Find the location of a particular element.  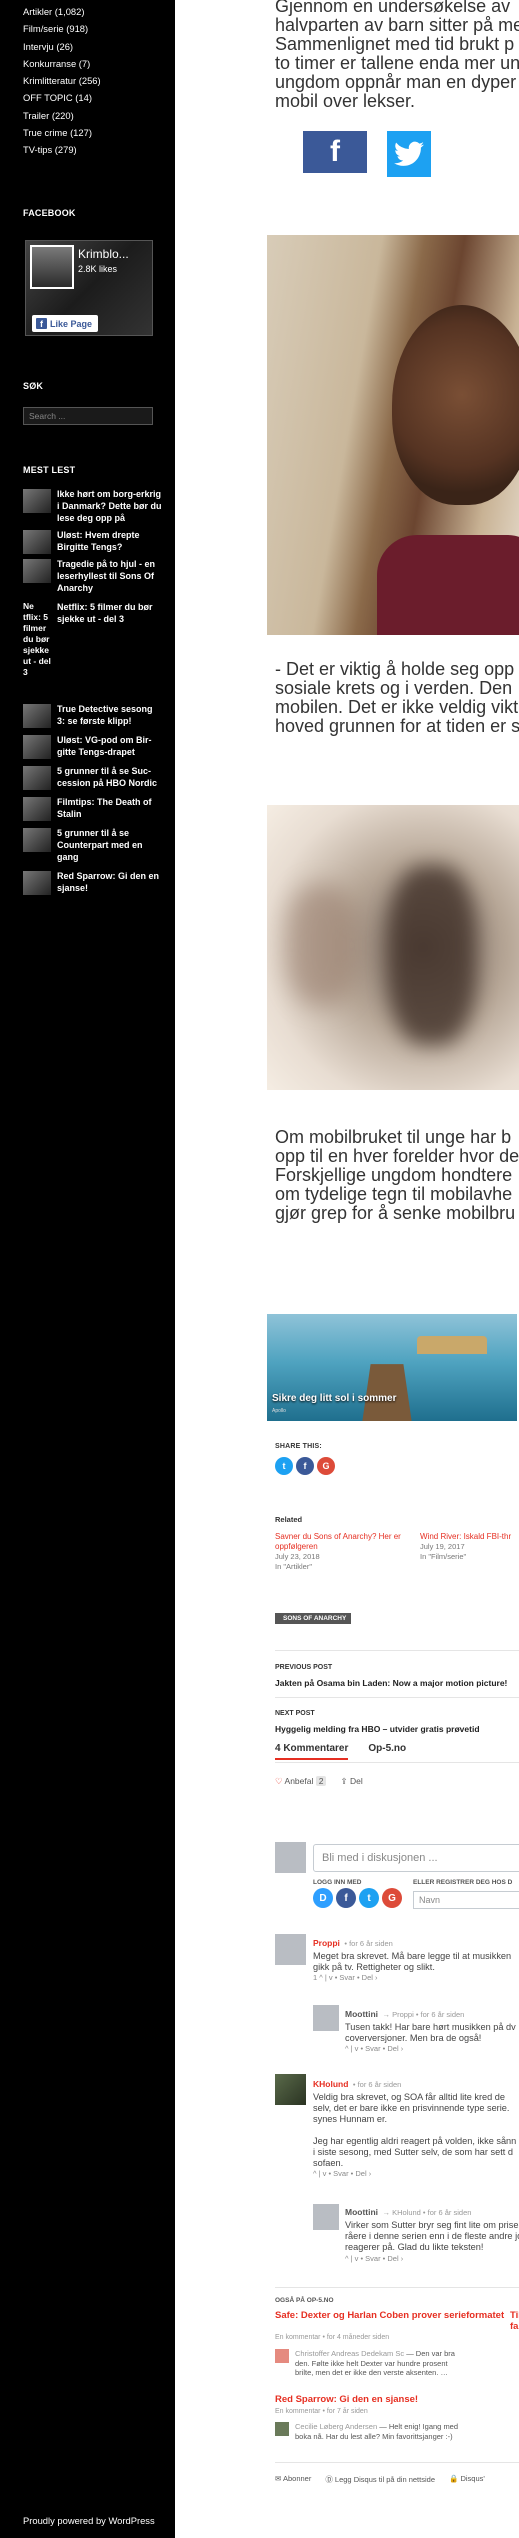

category-item: OFF TOPIC (14) is located at coordinates (99, 97).